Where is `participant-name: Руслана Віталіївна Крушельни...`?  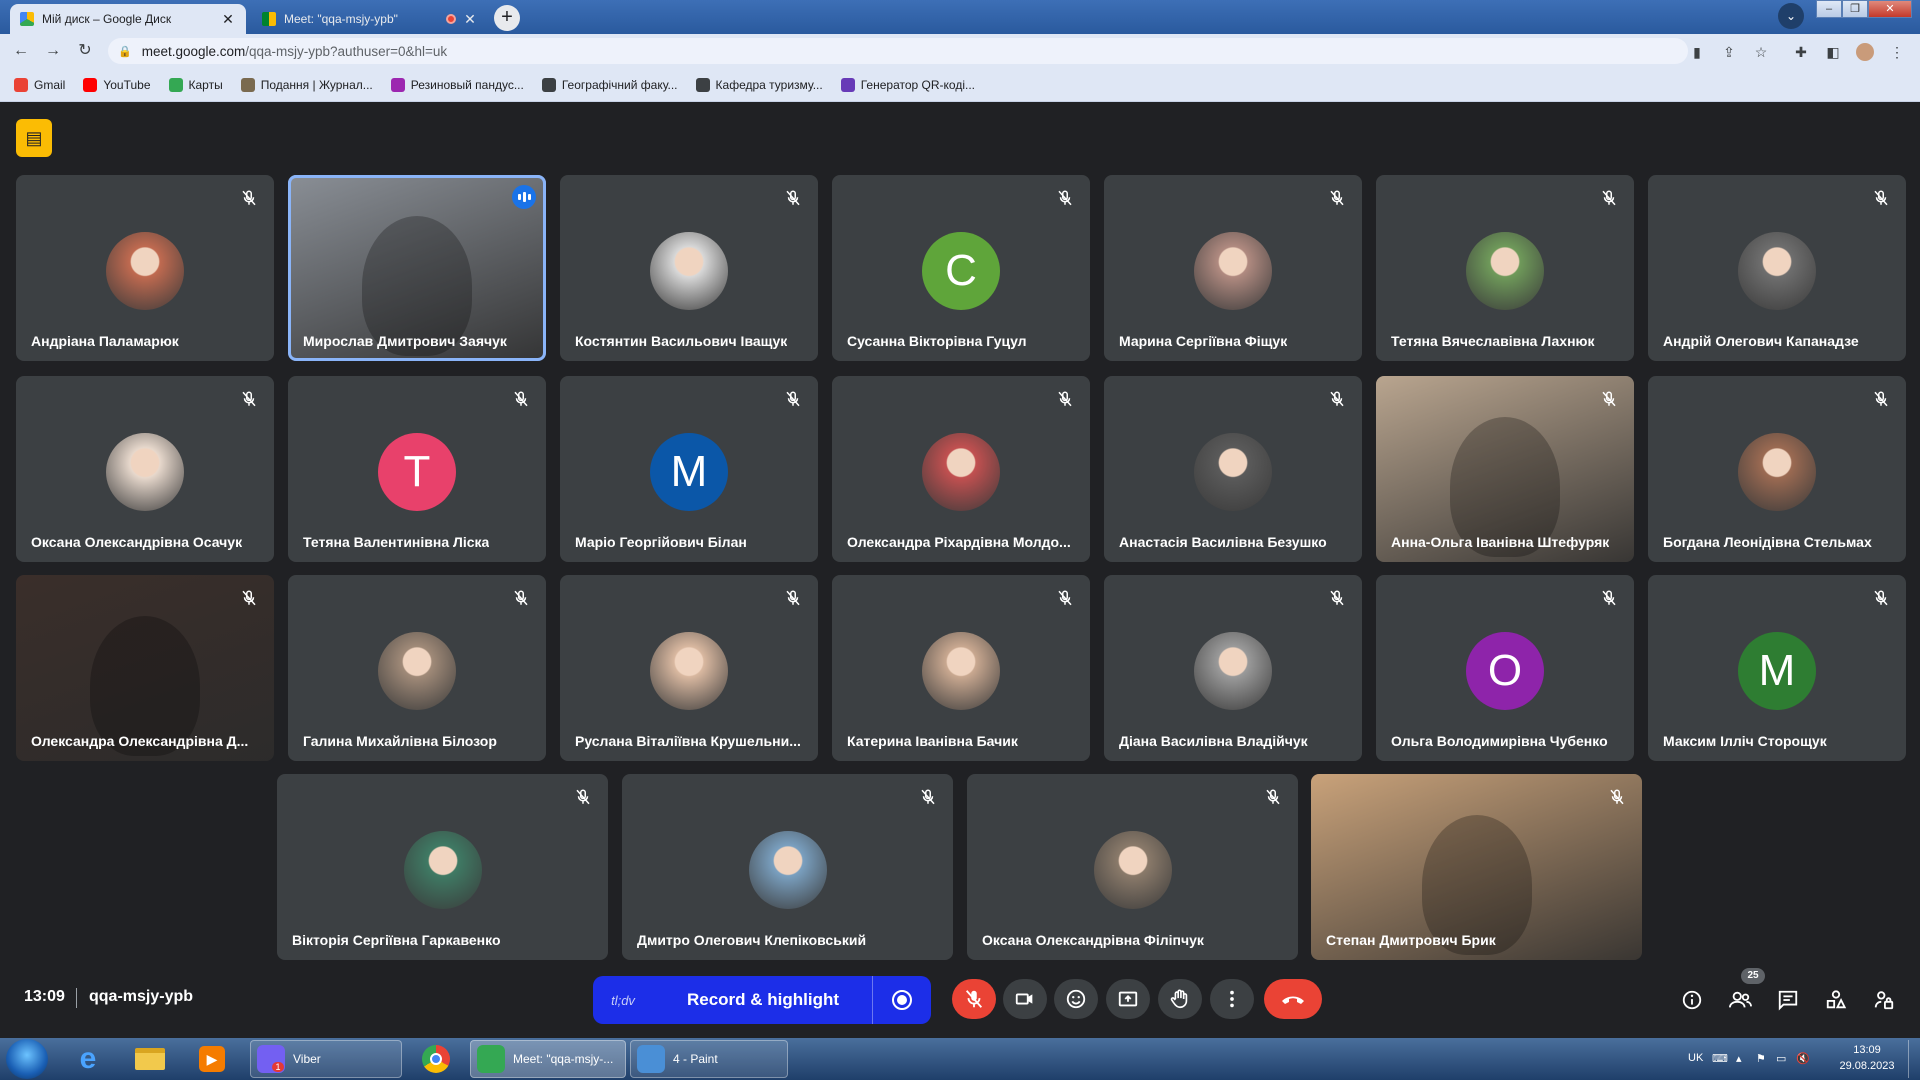
participant-name: Руслана Віталіївна Крушельни... is located at coordinates (688, 741).